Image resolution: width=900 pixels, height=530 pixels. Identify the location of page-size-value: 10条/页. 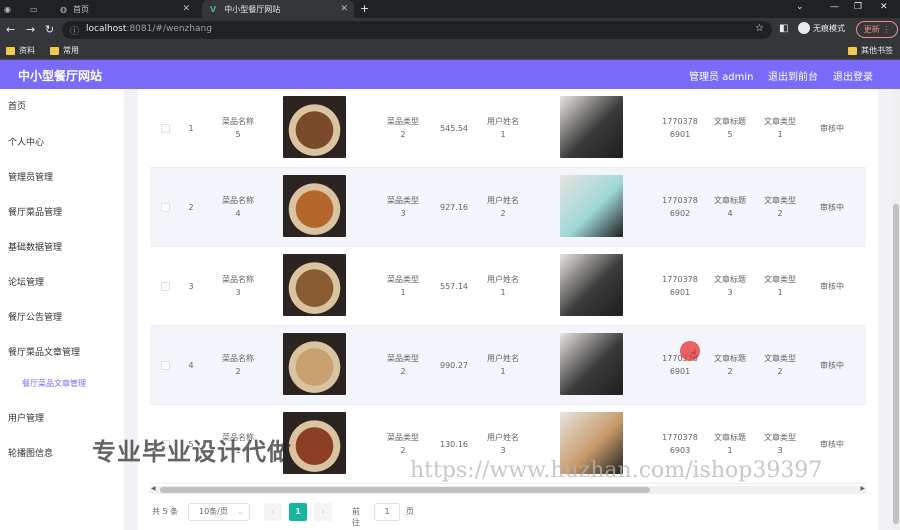
(213, 511).